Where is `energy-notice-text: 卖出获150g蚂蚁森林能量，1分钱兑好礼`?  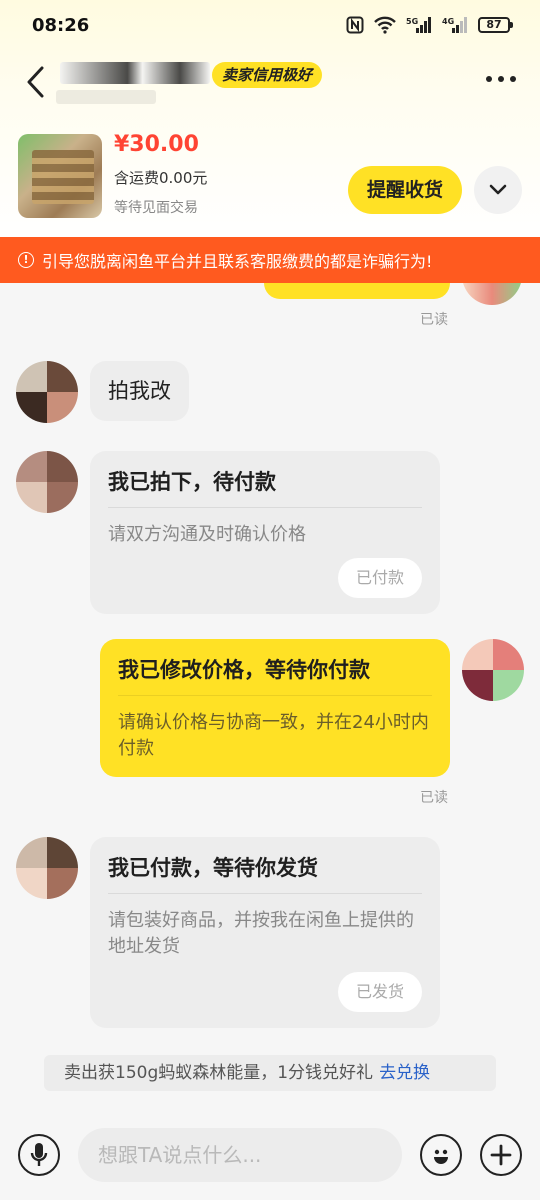 energy-notice-text: 卖出获150g蚂蚁森林能量，1分钱兑好礼 is located at coordinates (219, 1073).